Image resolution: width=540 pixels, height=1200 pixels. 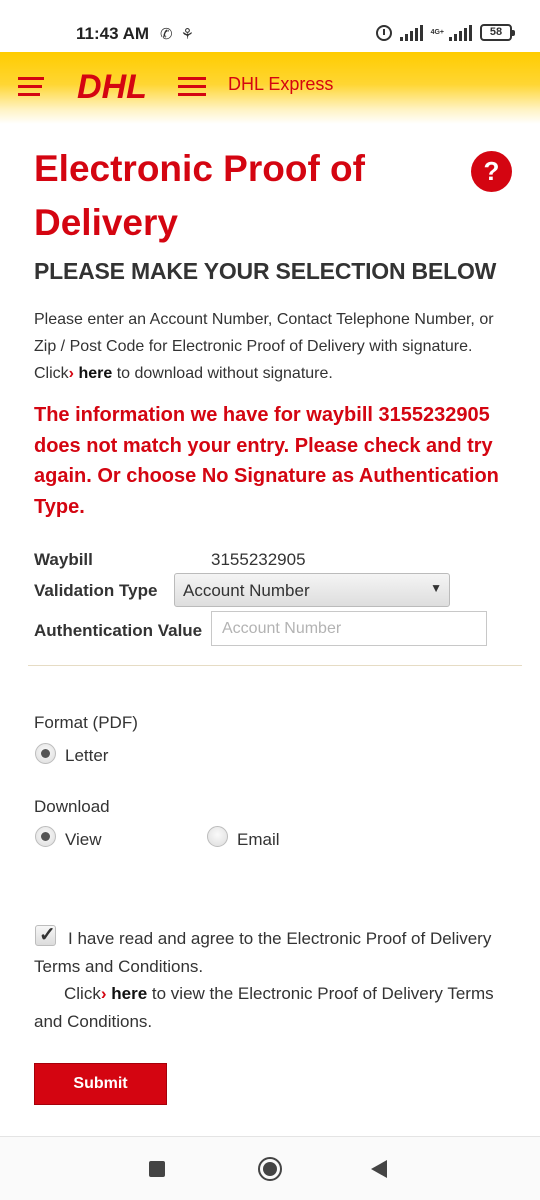 What do you see at coordinates (113, 33) in the screenshot?
I see `status-time: 11:43 AM` at bounding box center [113, 33].